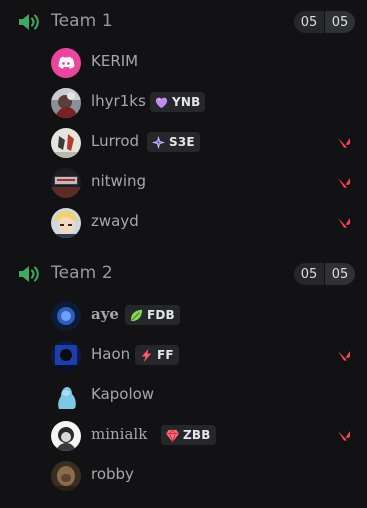 Image resolution: width=367 pixels, height=508 pixels. Describe the element at coordinates (183, 22) in the screenshot. I see `voice-channel-team-1: Team 1 05 05` at that location.